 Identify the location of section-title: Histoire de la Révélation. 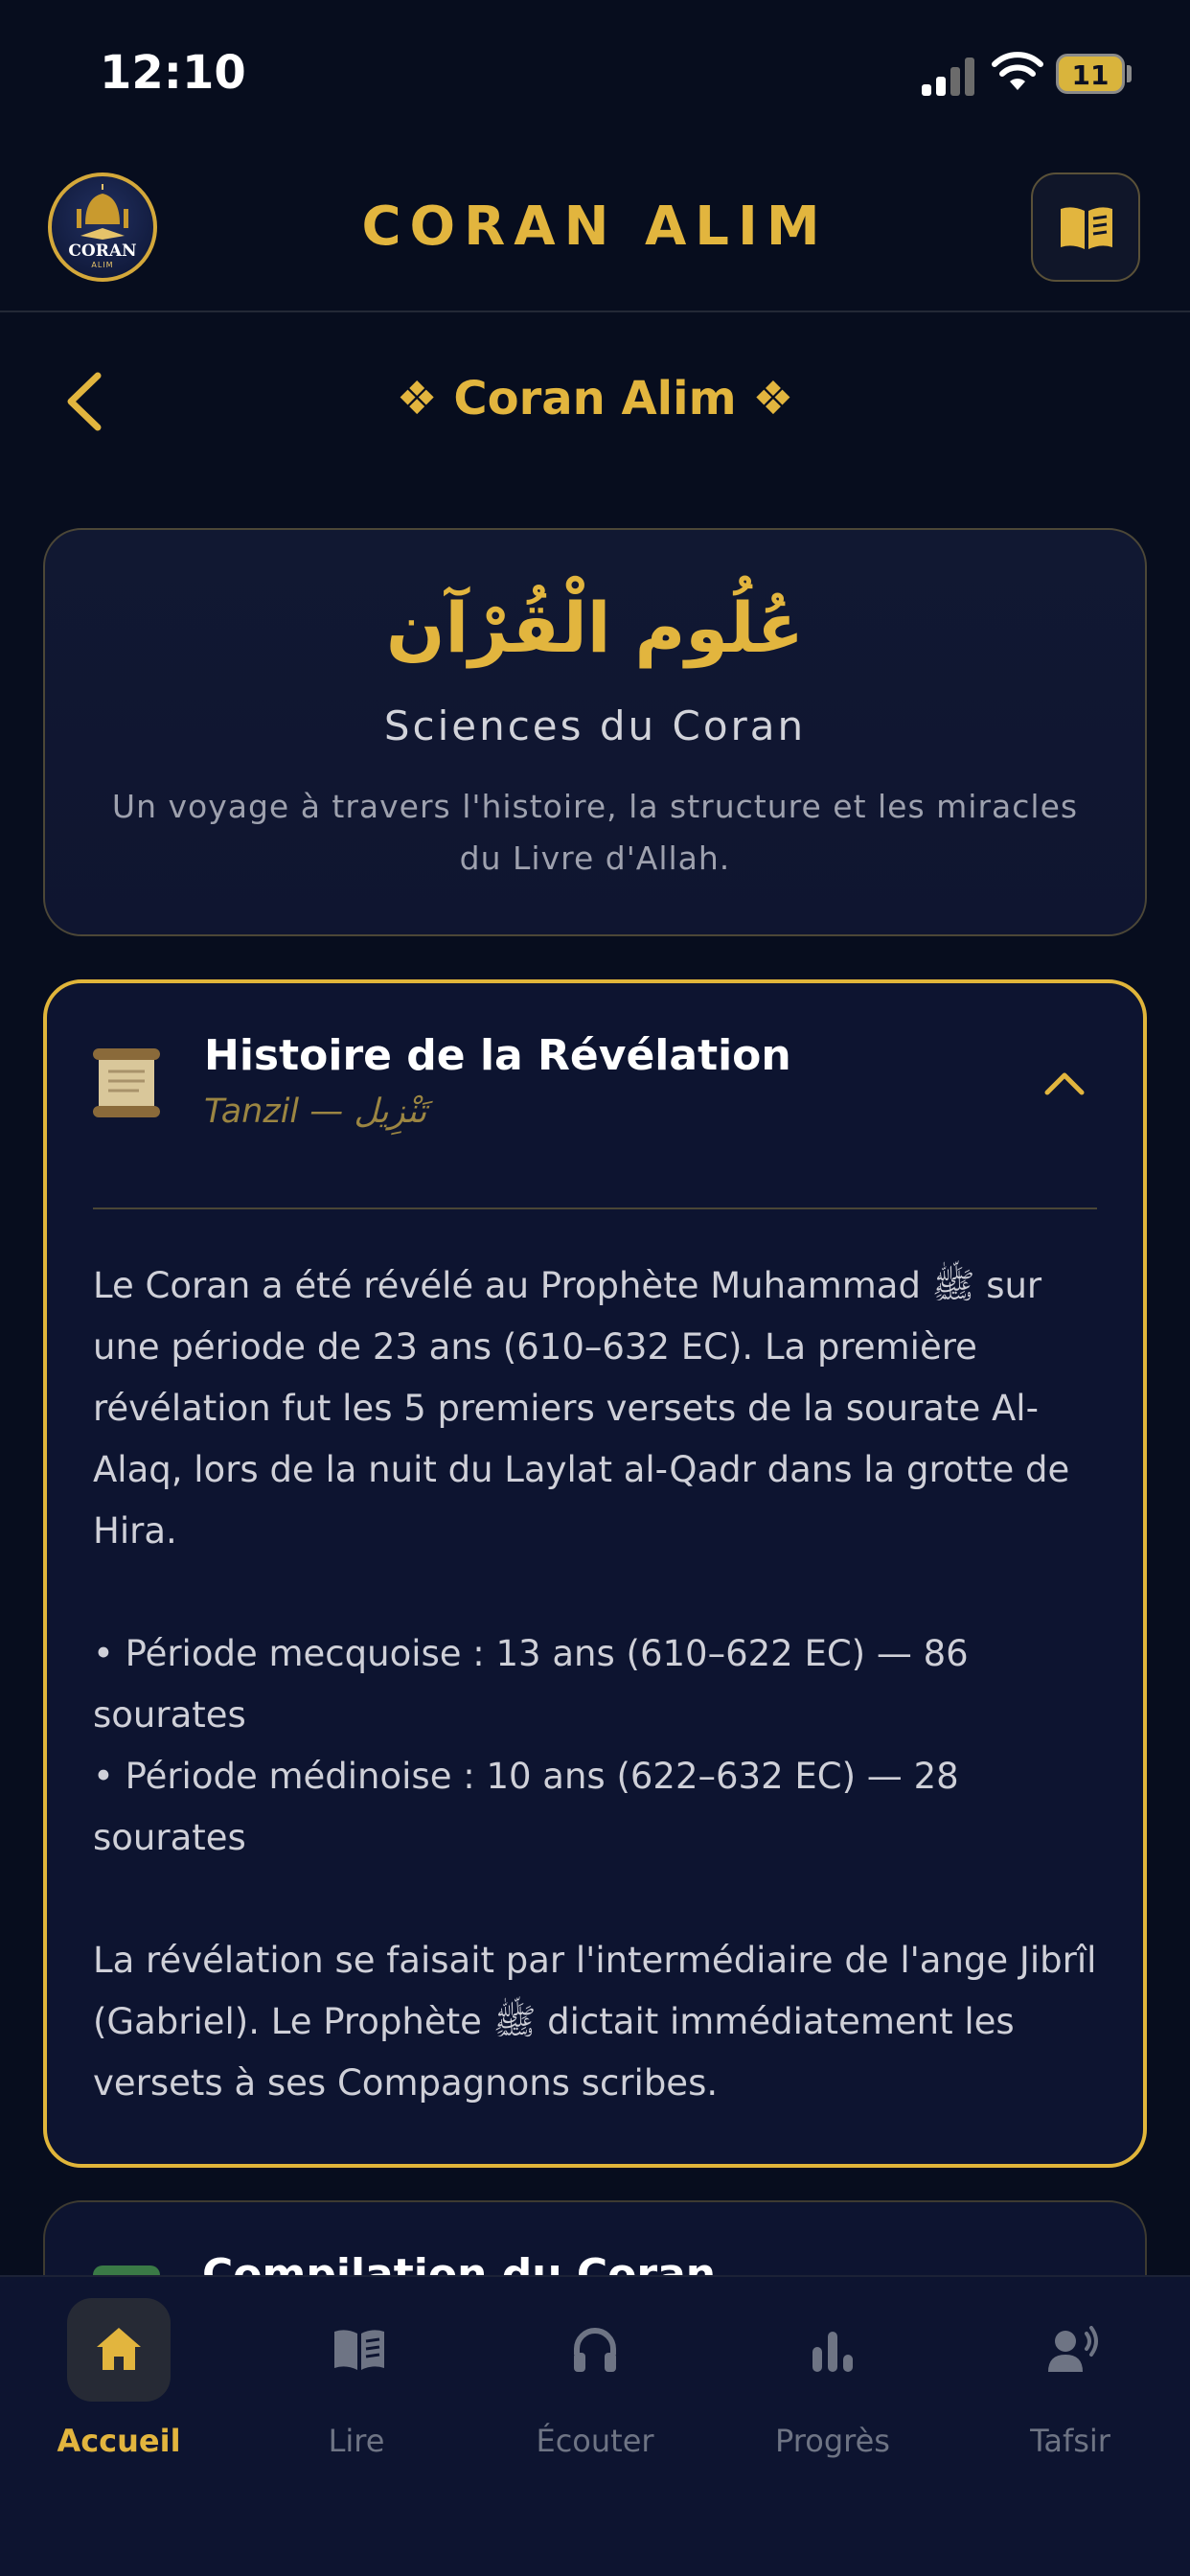
(498, 1055).